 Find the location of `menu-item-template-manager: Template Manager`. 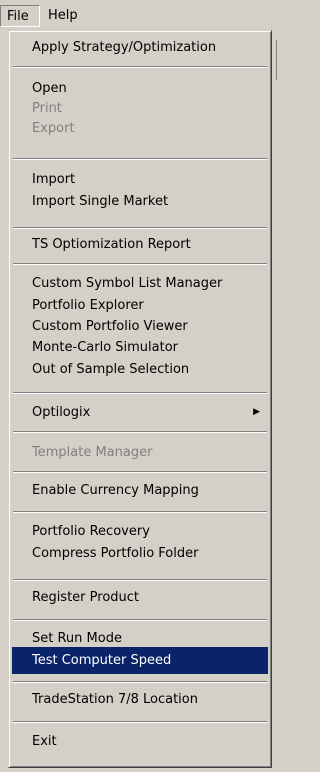

menu-item-template-manager: Template Manager is located at coordinates (140, 452).